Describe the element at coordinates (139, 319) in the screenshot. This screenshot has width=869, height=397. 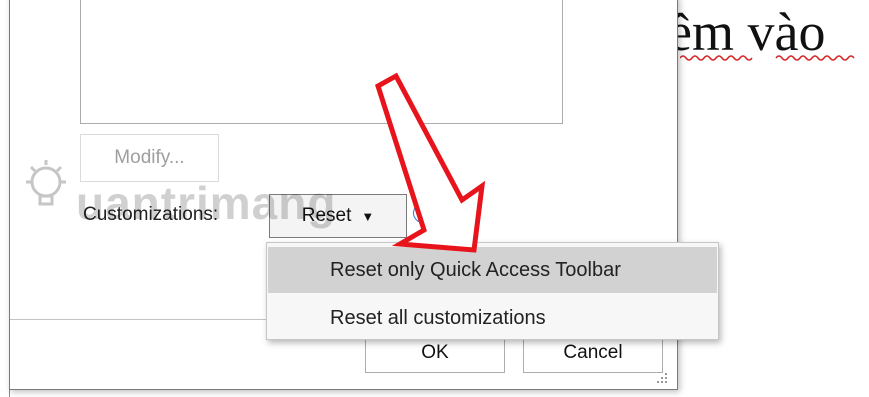
I see `dialog-divider` at that location.